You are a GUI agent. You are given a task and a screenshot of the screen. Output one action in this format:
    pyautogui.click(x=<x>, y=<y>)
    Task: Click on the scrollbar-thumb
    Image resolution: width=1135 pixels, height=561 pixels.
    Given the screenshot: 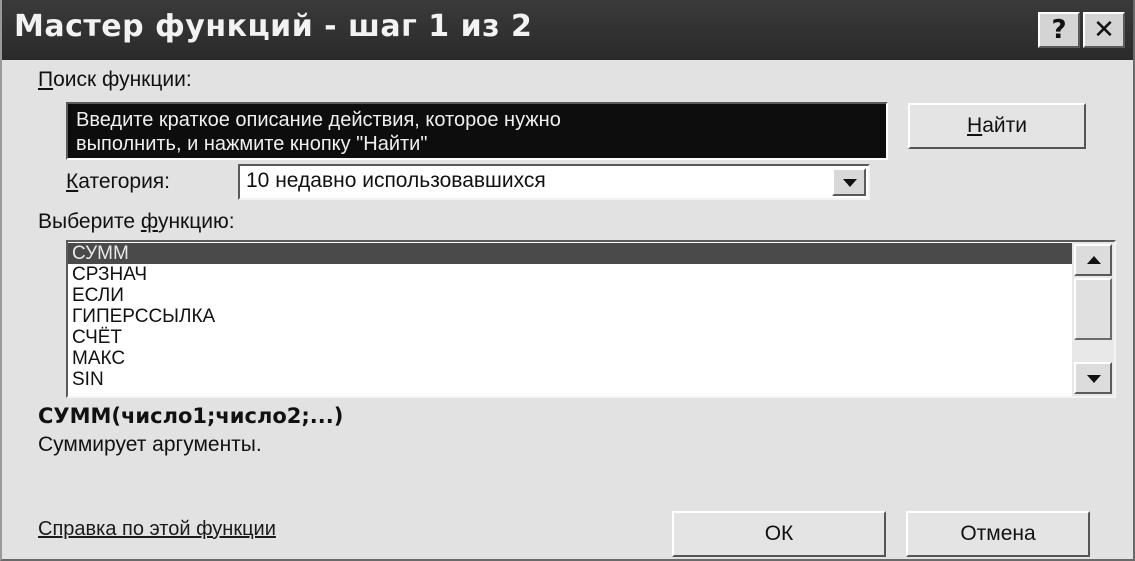 What is the action you would take?
    pyautogui.click(x=1093, y=309)
    